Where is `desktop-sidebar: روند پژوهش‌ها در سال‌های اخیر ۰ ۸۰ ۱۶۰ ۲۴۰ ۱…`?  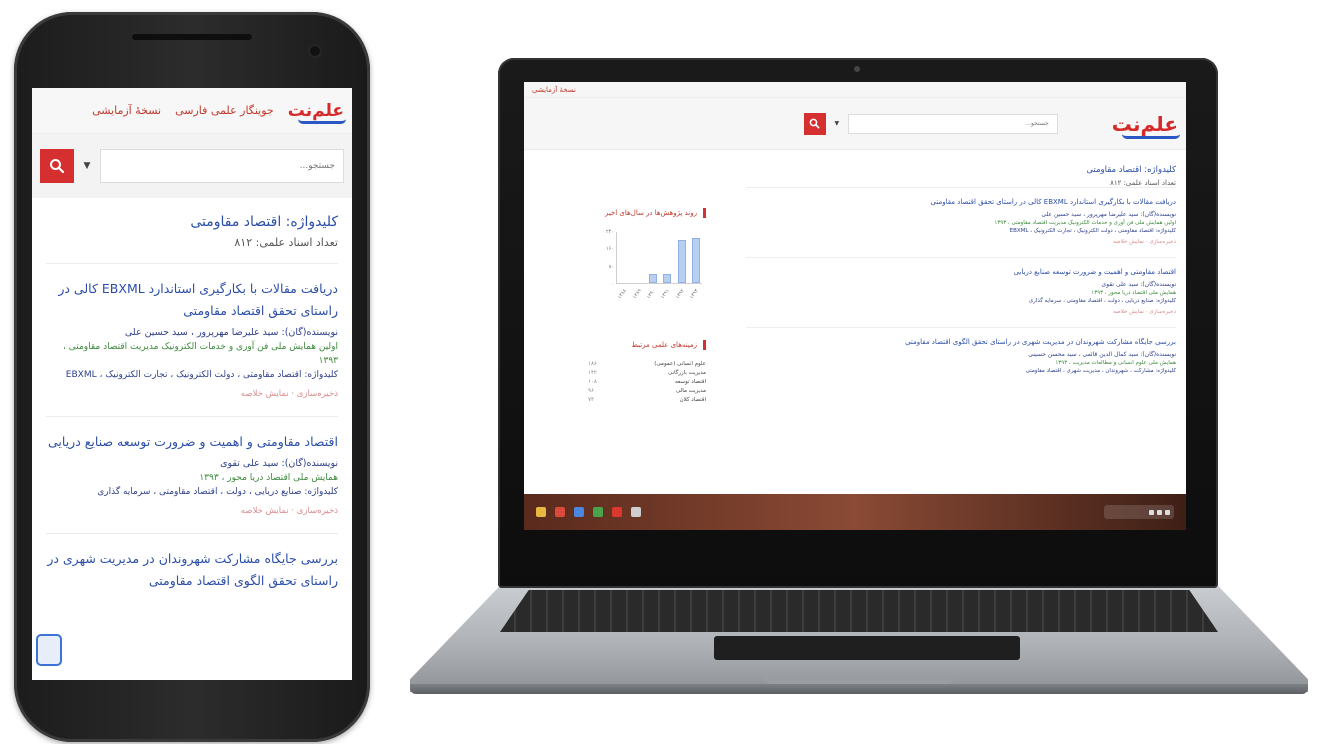
desktop-sidebar: روند پژوهش‌ها در سال‌های اخیر ۰ ۸۰ ۱۶۰ ۲۴۰ ۱… is located at coordinates (647, 306).